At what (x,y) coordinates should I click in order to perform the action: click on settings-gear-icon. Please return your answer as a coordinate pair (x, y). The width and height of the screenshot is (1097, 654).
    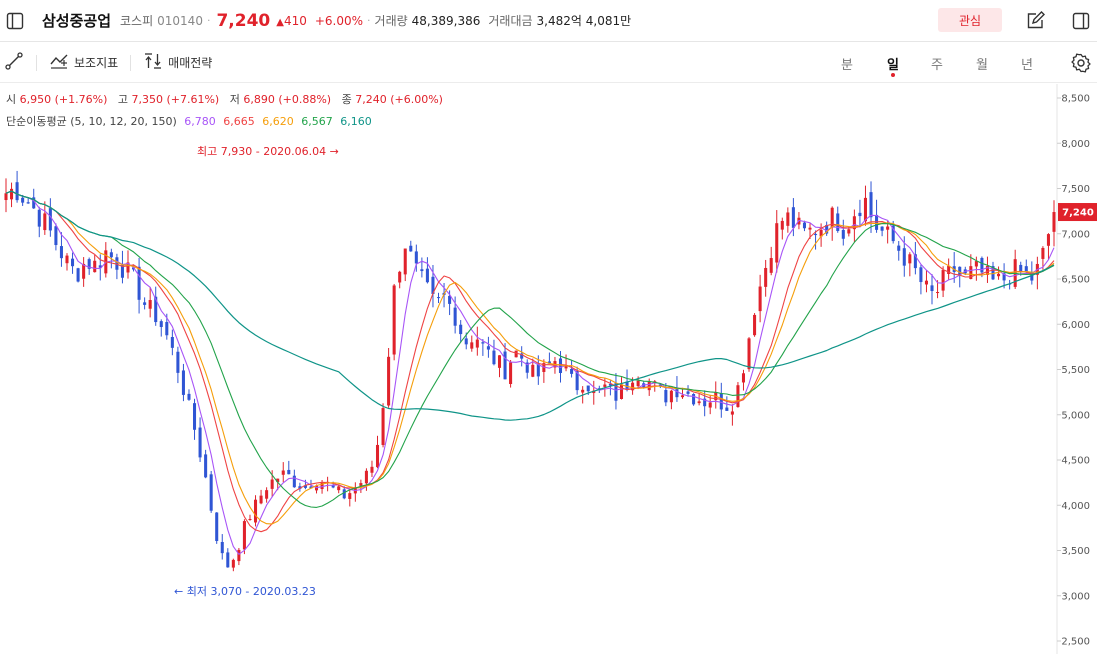
    Looking at the image, I should click on (1081, 63).